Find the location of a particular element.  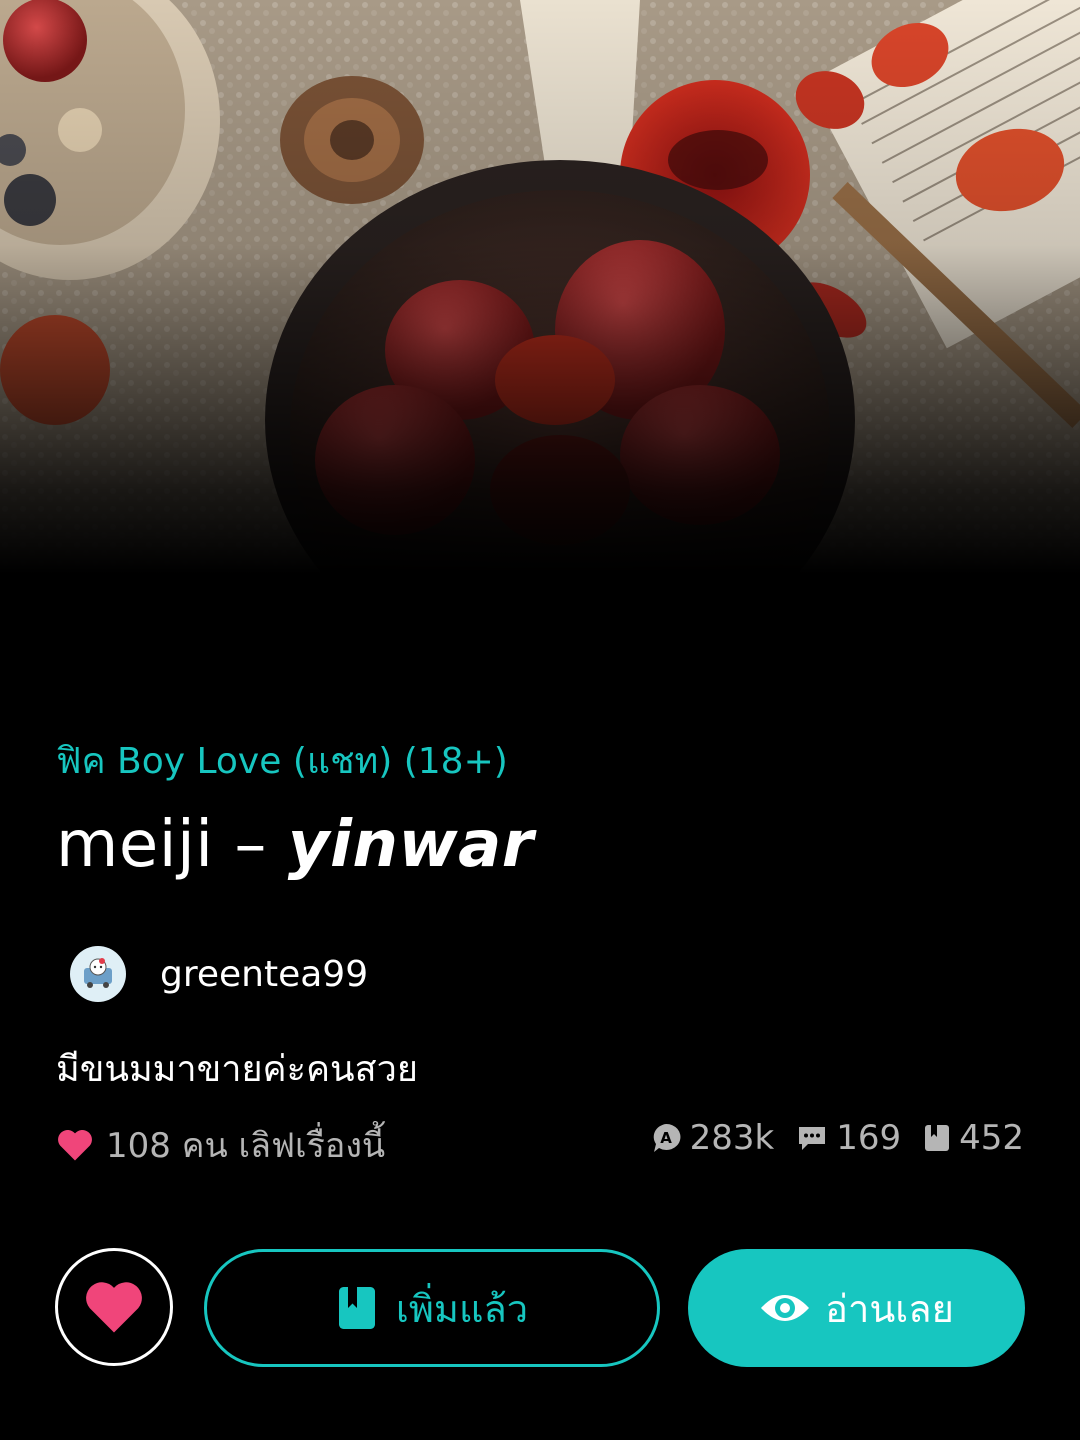

story-stats: A 283k 169 452 is located at coordinates (837, 1138).